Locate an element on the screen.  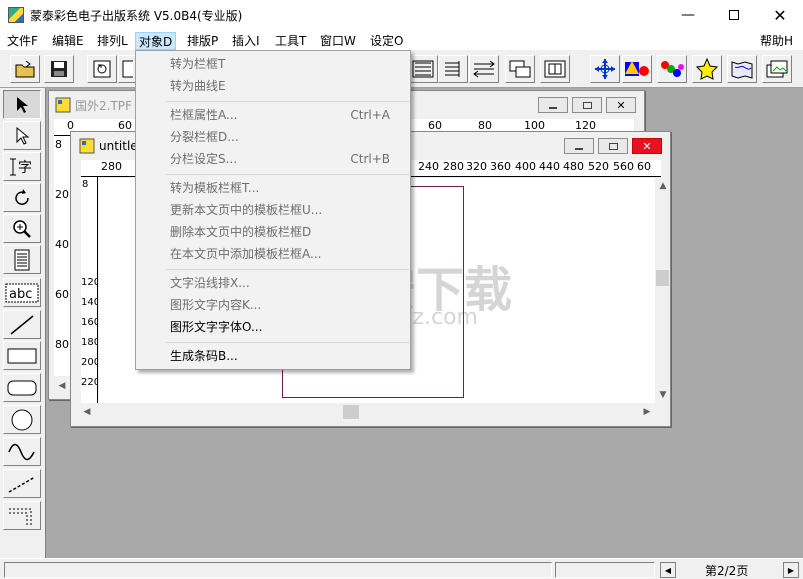
front-maximize-button is located at coordinates (613, 146).